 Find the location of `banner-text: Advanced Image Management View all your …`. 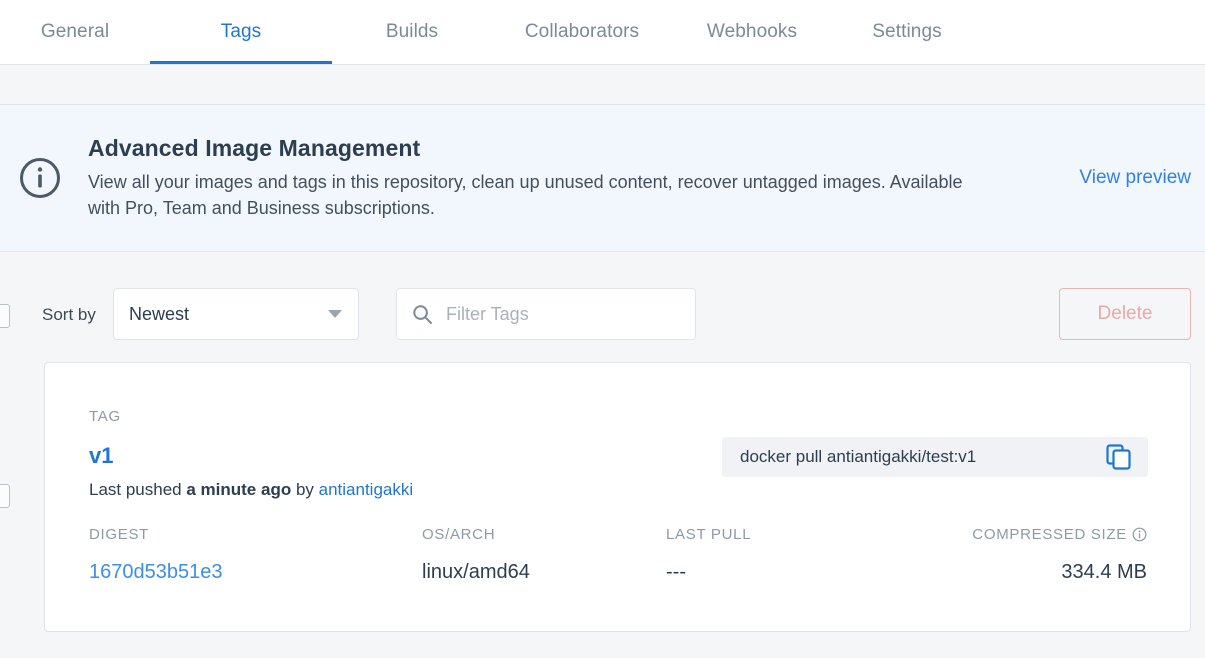

banner-text: Advanced Image Management View all your … is located at coordinates (583, 178).